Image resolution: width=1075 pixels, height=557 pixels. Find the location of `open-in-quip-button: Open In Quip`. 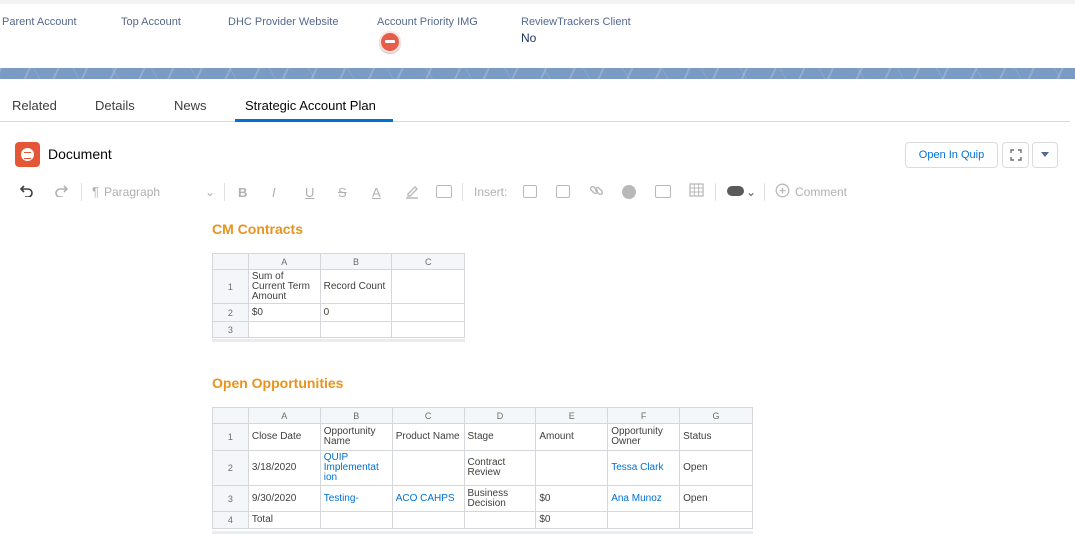

open-in-quip-button: Open In Quip is located at coordinates (951, 155).